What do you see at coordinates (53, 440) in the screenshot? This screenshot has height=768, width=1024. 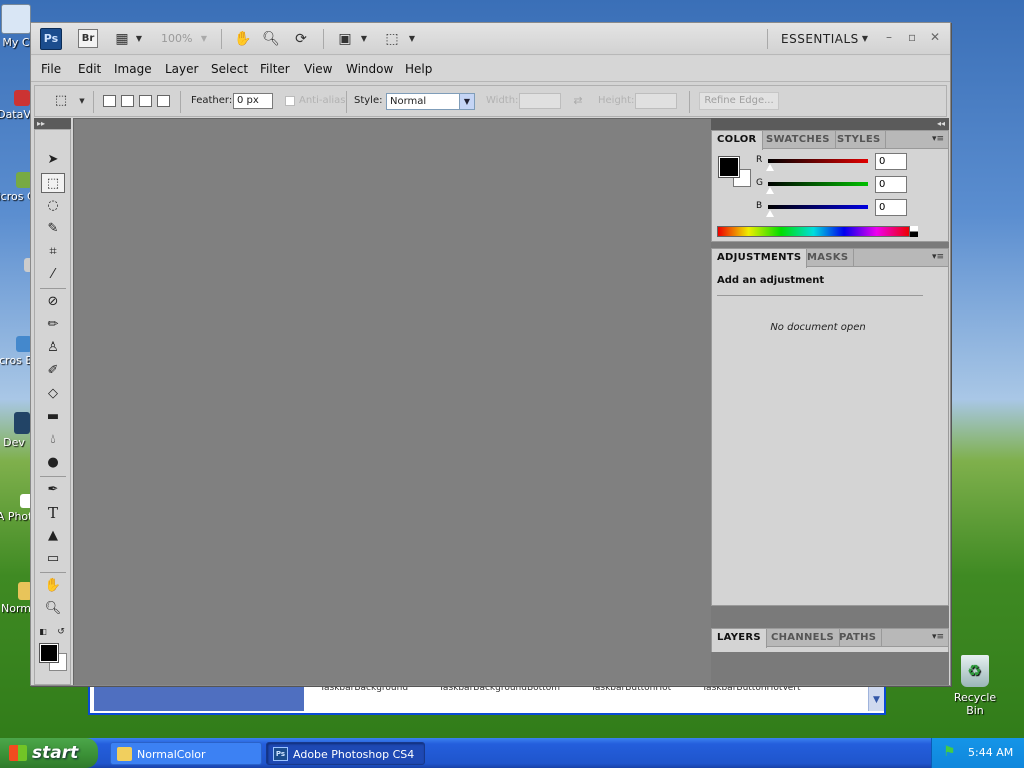 I see `blur-tool-icon: 💧︎` at bounding box center [53, 440].